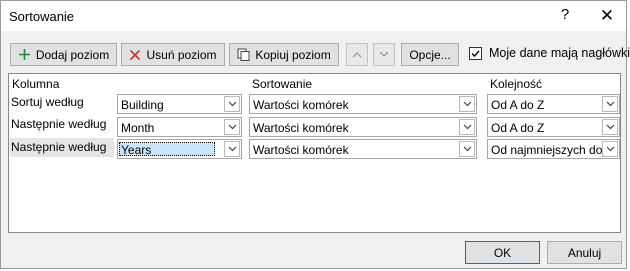 The image size is (630, 271). Describe the element at coordinates (142, 105) in the screenshot. I see `column-select-value: Building` at that location.